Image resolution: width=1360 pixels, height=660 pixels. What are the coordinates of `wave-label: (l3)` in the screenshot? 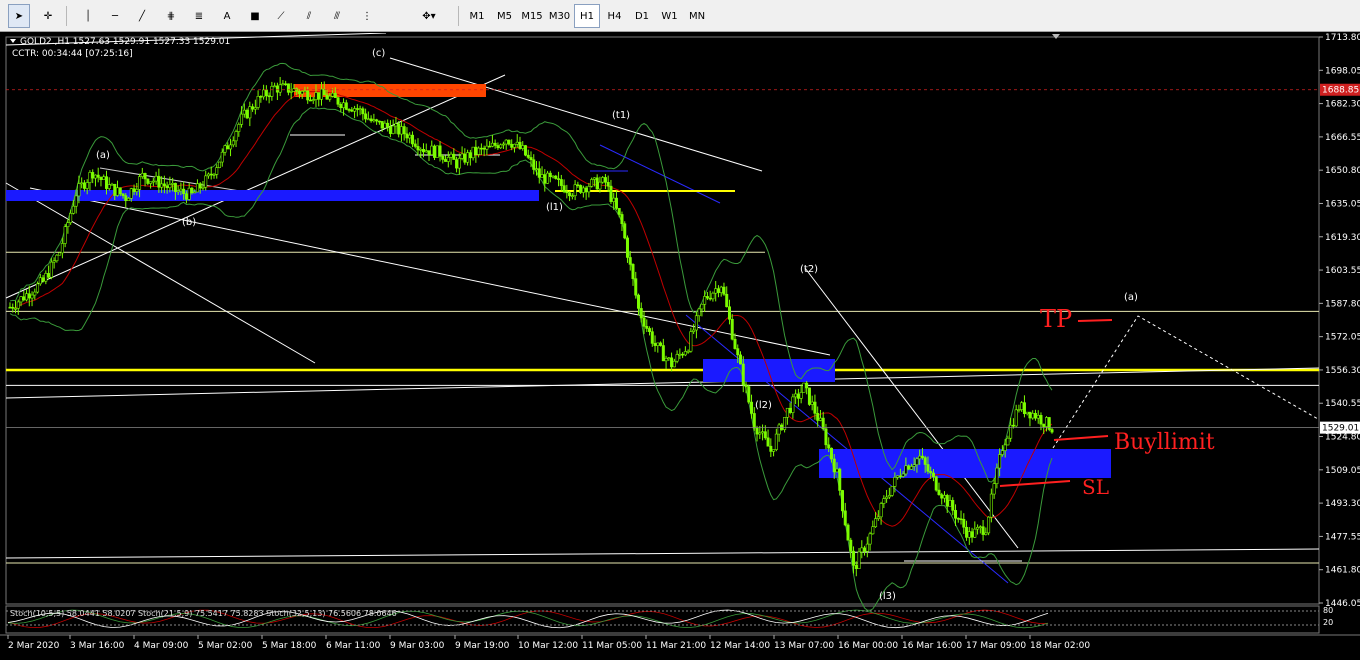 It's located at (887, 596).